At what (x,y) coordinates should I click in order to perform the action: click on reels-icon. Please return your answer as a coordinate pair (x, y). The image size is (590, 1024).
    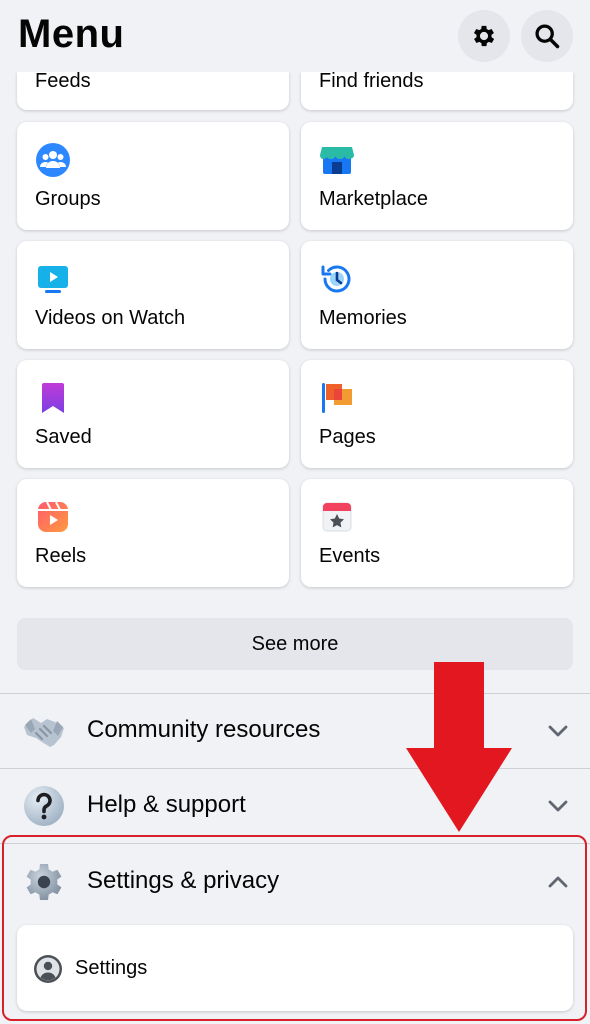
    Looking at the image, I should click on (53, 516).